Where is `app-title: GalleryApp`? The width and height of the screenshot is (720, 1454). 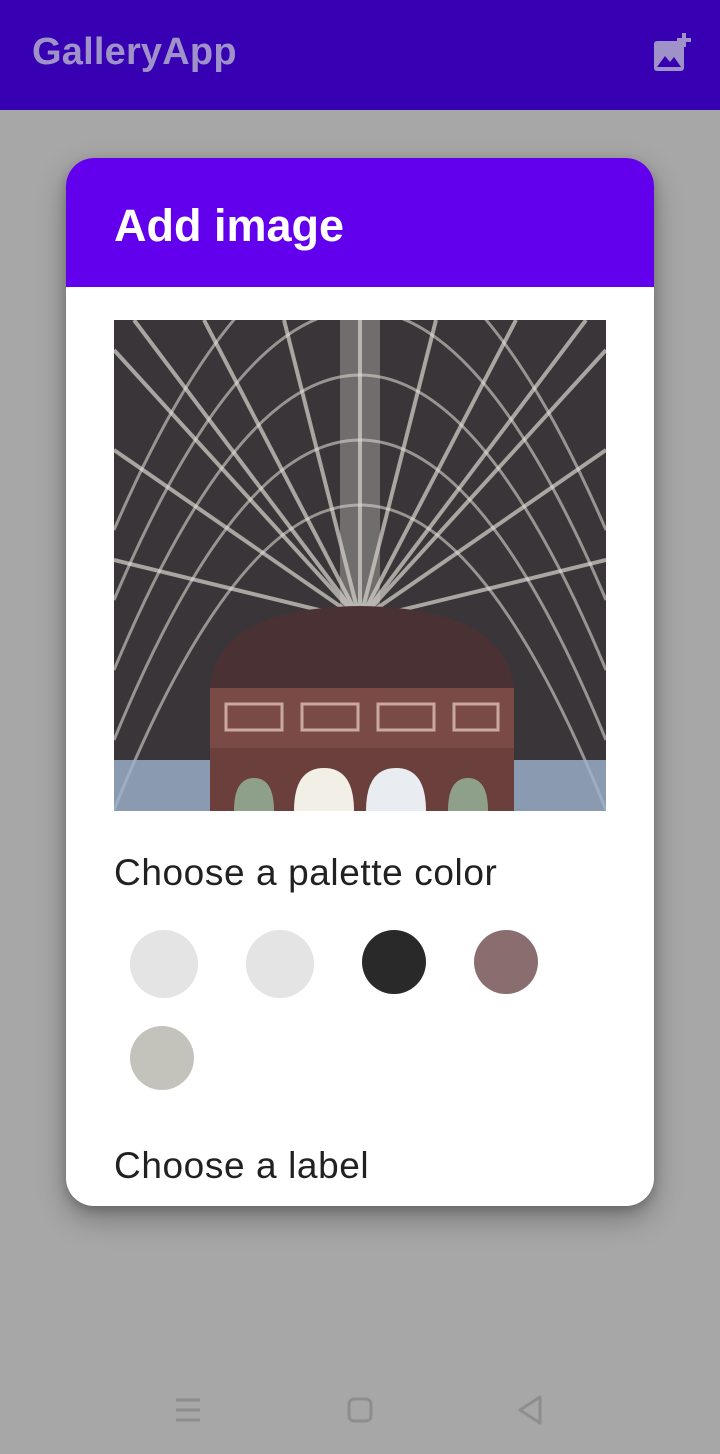 app-title: GalleryApp is located at coordinates (134, 52).